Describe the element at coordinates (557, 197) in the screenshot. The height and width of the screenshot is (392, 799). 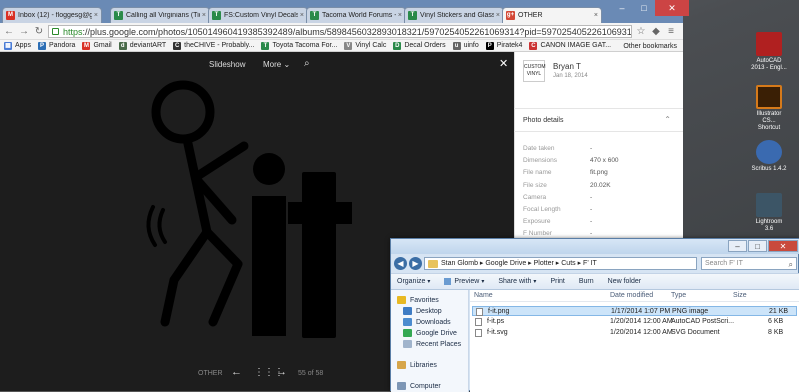
I see `detail-row: Camera -` at that location.